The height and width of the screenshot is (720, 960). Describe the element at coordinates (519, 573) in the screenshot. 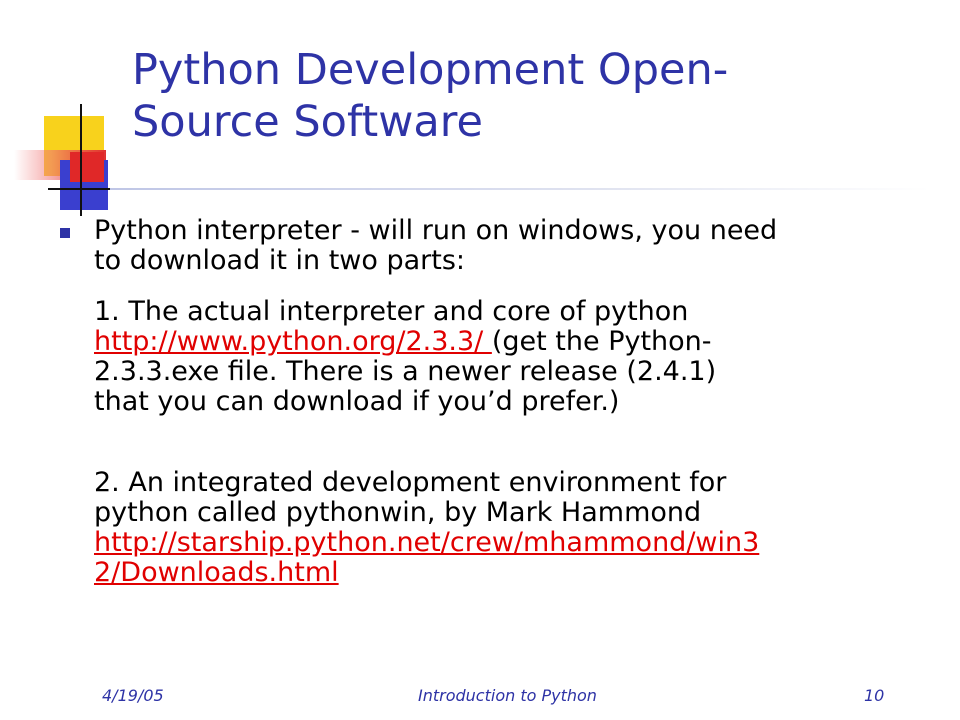

I see `part2-link-line-2: 2/Downloads.html` at that location.